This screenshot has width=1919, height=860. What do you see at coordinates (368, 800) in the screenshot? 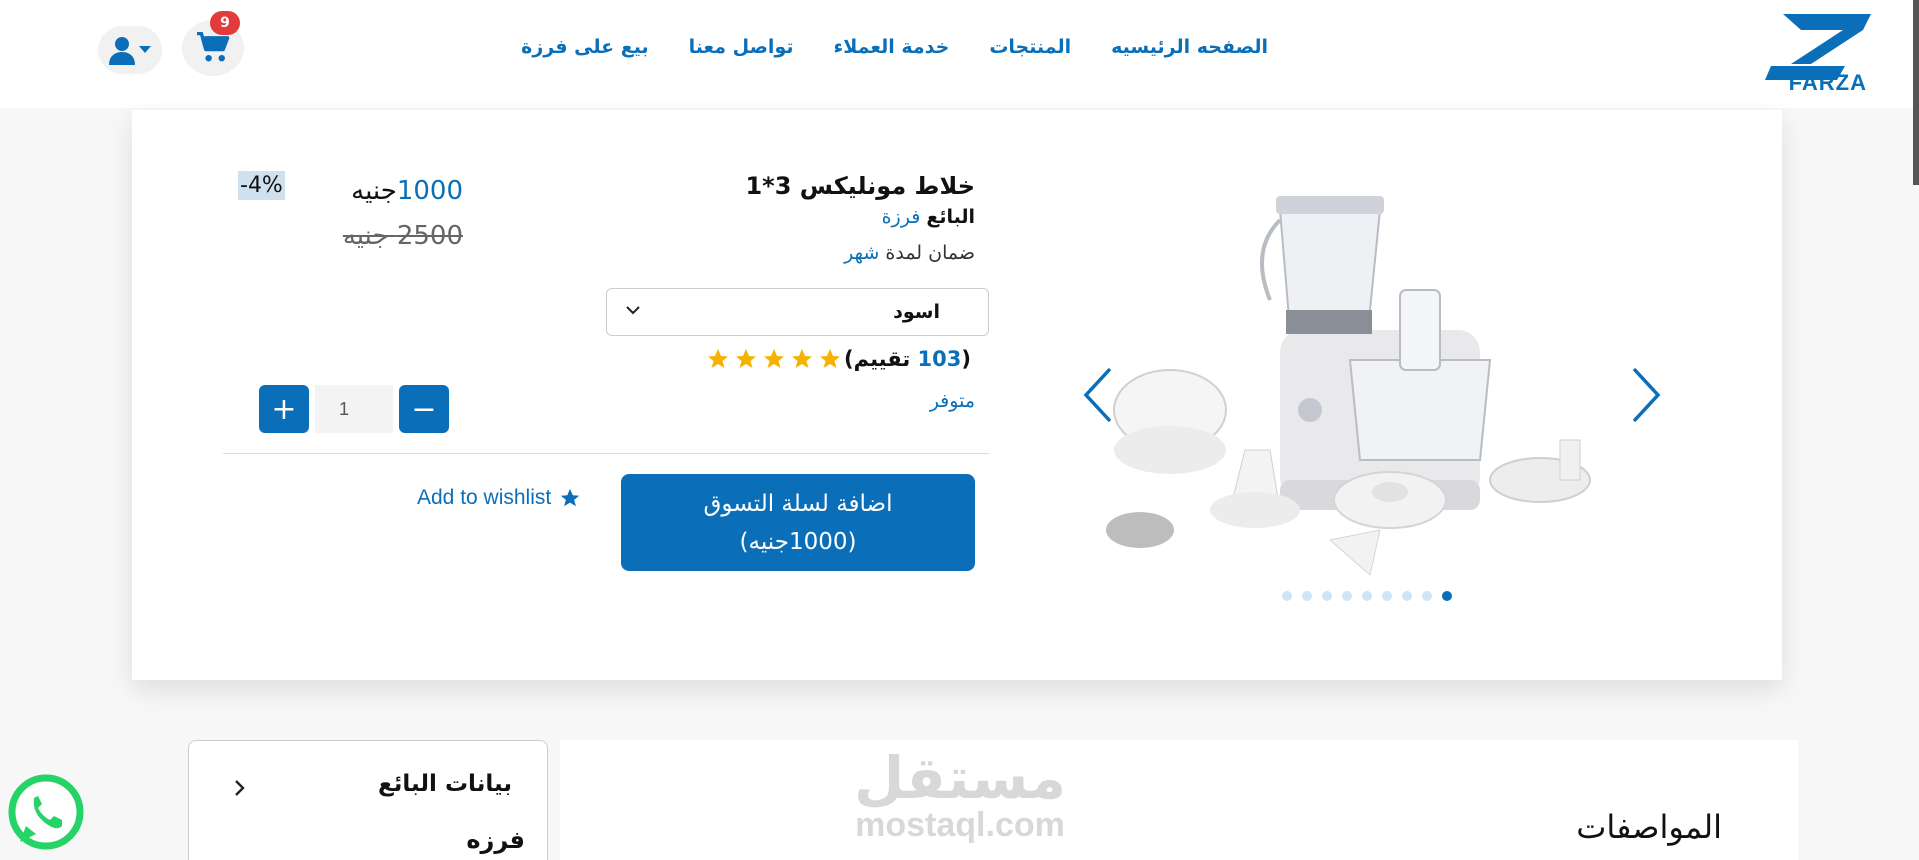
I see `seller-info-panel: بيانات البائع فرزه` at bounding box center [368, 800].